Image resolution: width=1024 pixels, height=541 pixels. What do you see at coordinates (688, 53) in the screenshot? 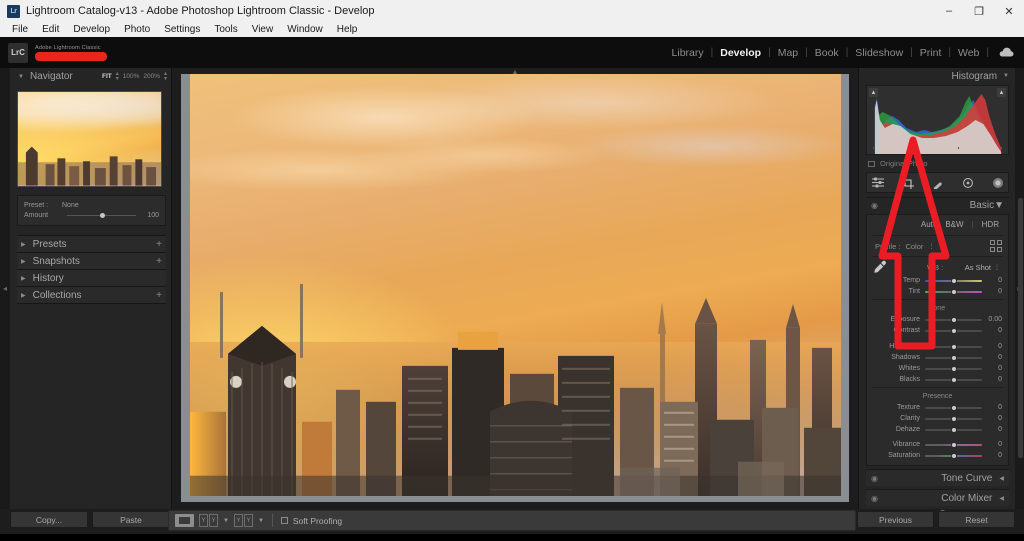
I see `module-library: Library` at bounding box center [688, 53].